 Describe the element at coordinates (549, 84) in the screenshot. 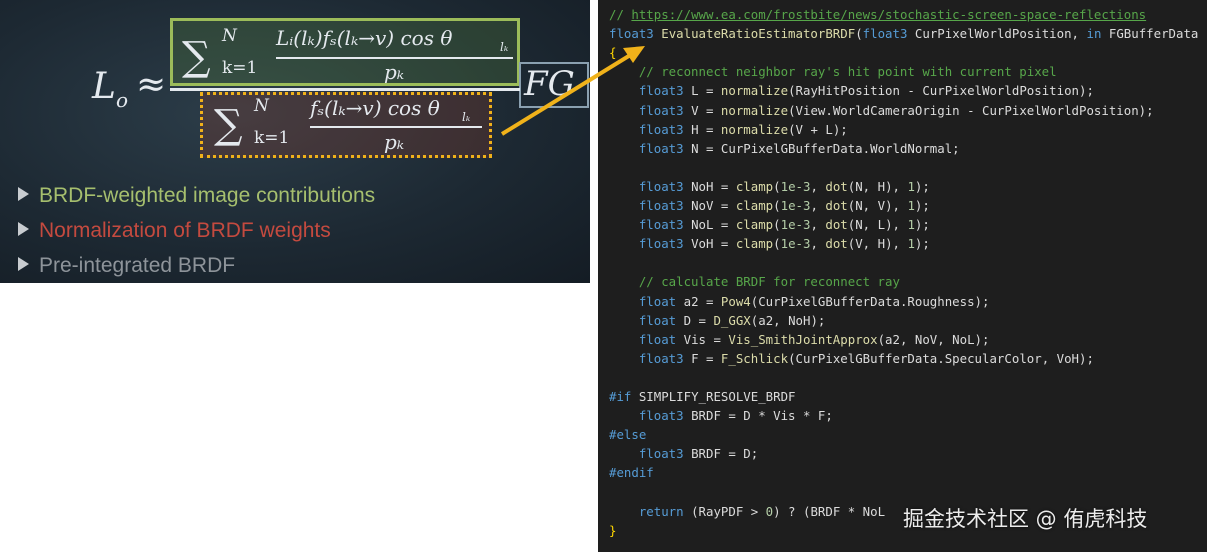

I see `fg-label: FG` at that location.